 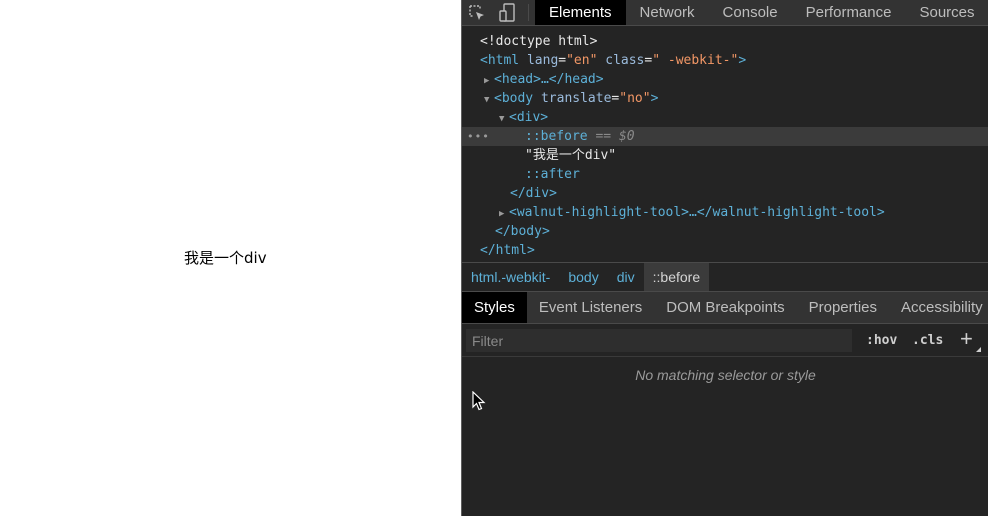 What do you see at coordinates (750, 12) in the screenshot?
I see `tab-console: Console` at bounding box center [750, 12].